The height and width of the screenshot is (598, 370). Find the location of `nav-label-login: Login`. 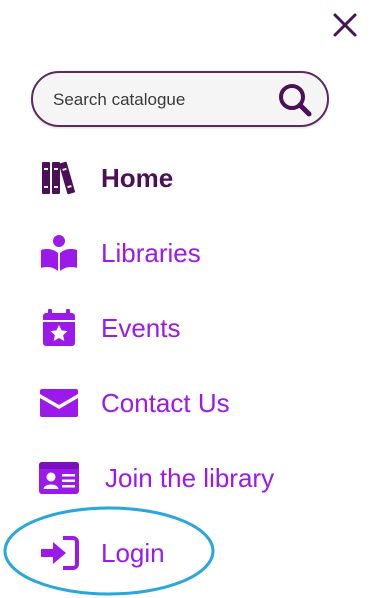

nav-label-login: Login is located at coordinates (133, 552).